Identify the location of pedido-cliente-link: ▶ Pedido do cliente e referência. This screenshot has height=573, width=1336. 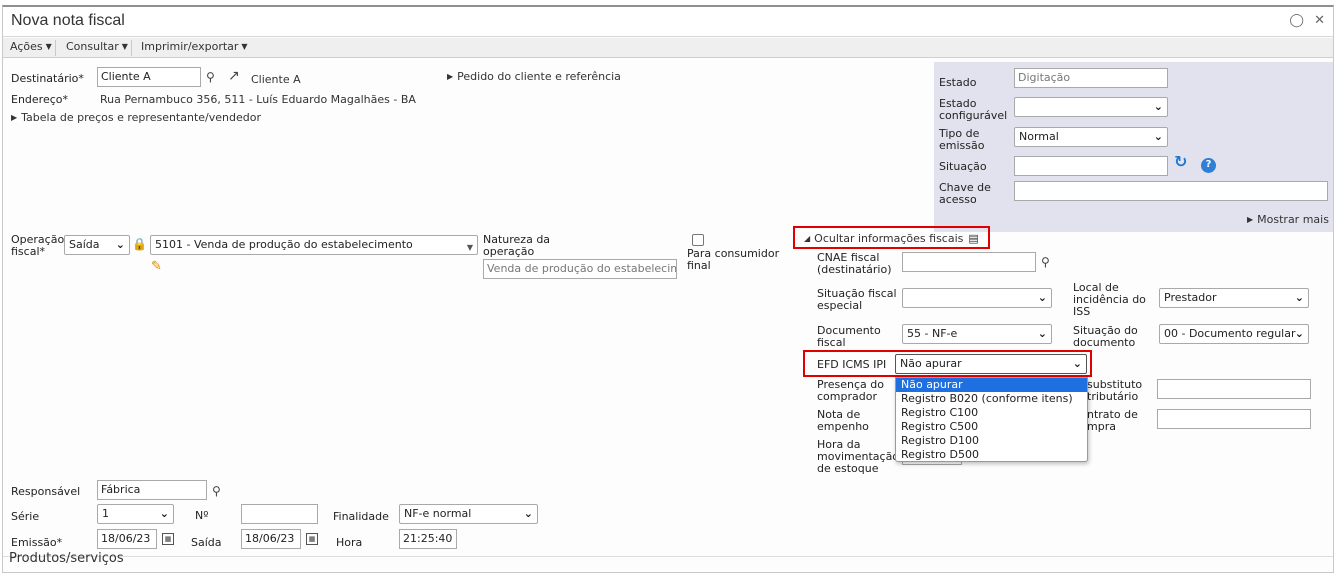
(534, 76).